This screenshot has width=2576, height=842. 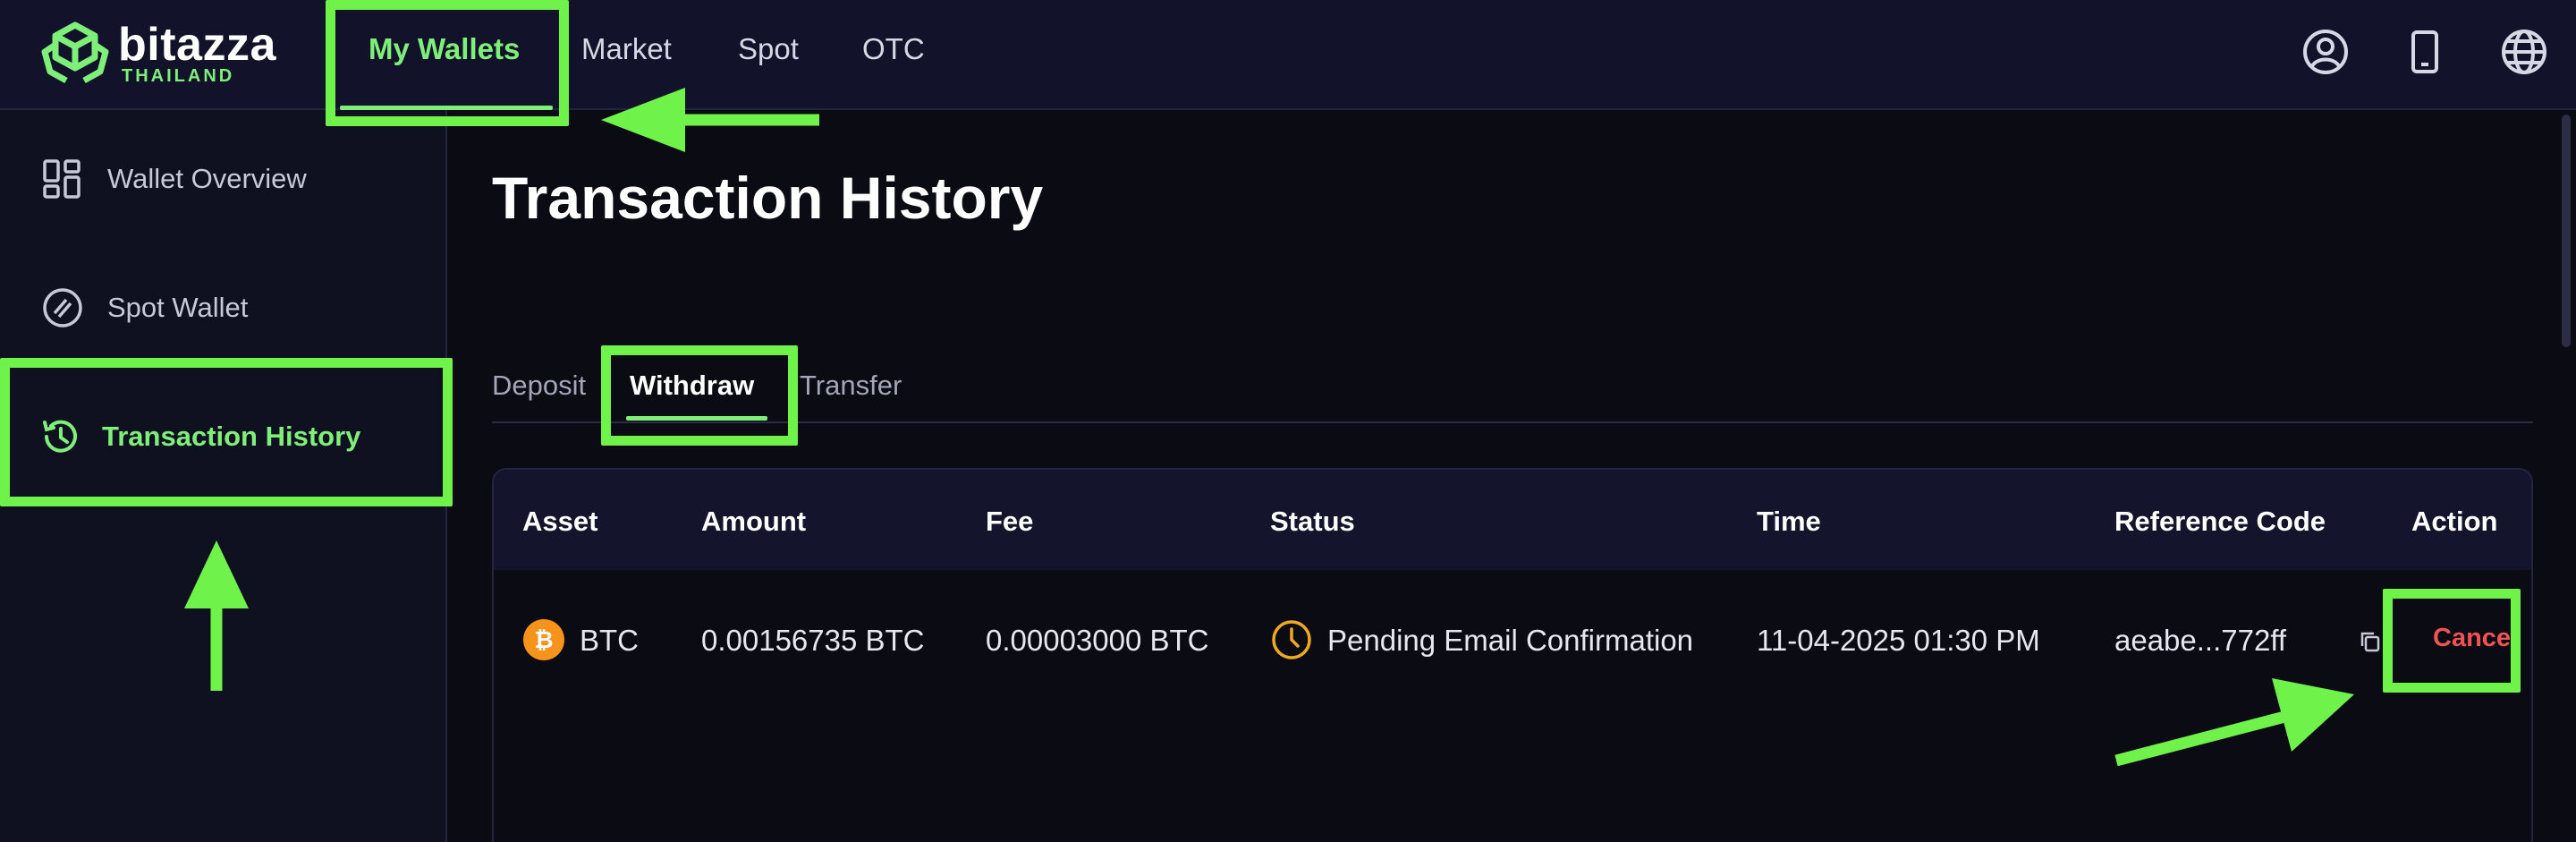 I want to click on tab-active-underline, so click(x=696, y=419).